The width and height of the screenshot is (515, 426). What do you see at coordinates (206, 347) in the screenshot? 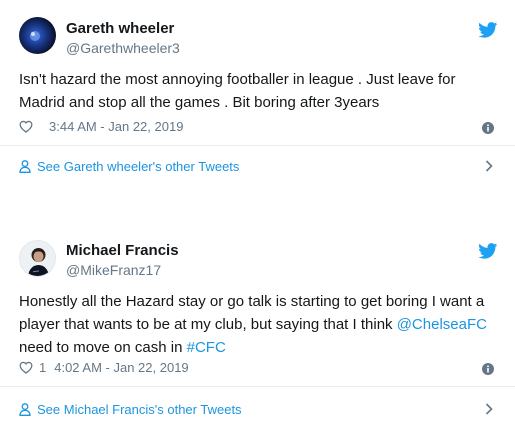
I see `hashtag-link: #CFC` at bounding box center [206, 347].